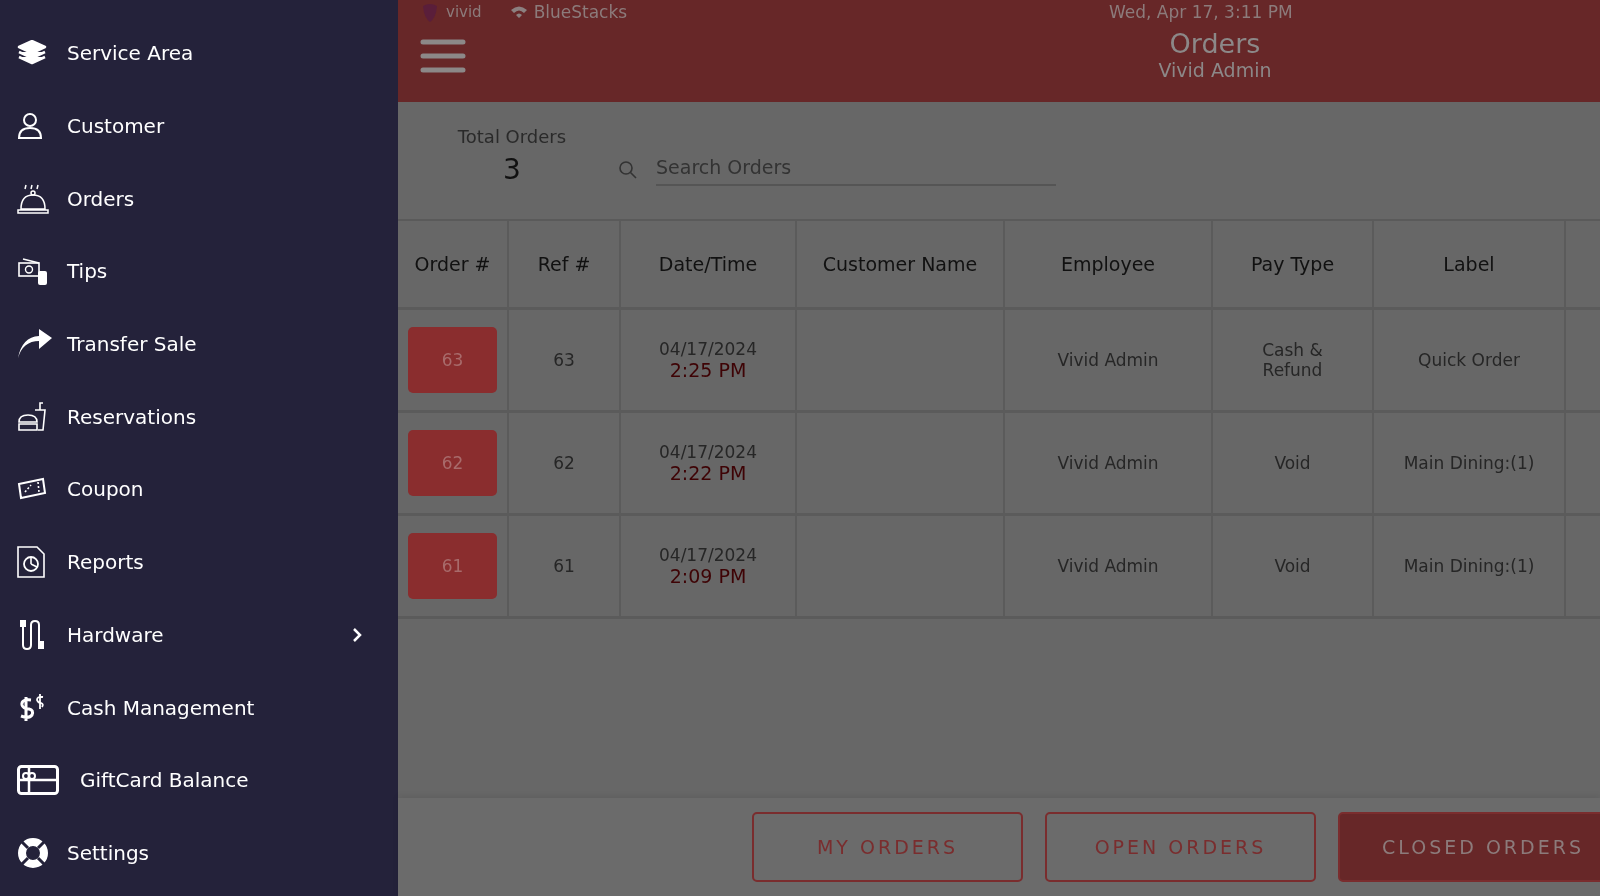 This screenshot has height=896, width=1600. What do you see at coordinates (564, 566) in the screenshot?
I see `table-cell: 61` at bounding box center [564, 566].